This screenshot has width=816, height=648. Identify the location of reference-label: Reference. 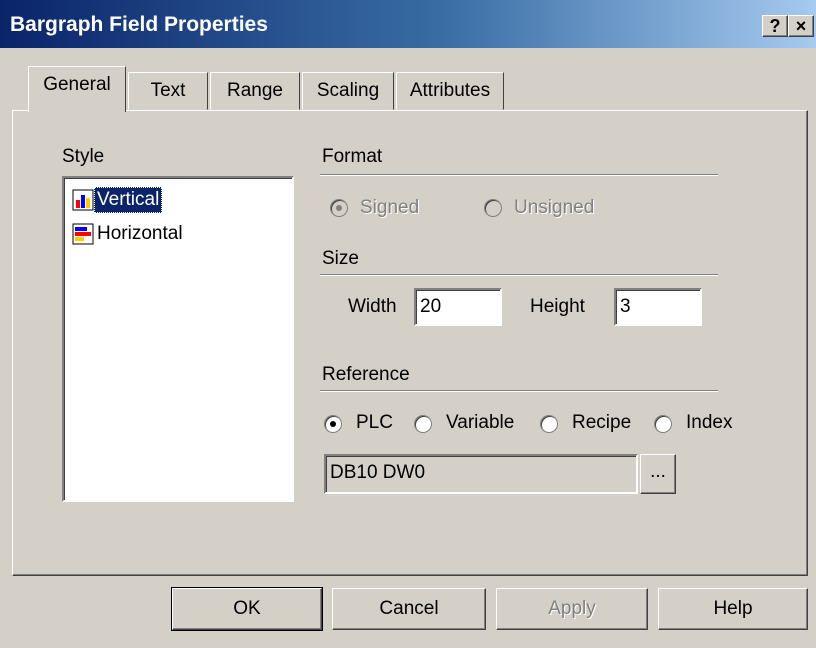
(366, 374).